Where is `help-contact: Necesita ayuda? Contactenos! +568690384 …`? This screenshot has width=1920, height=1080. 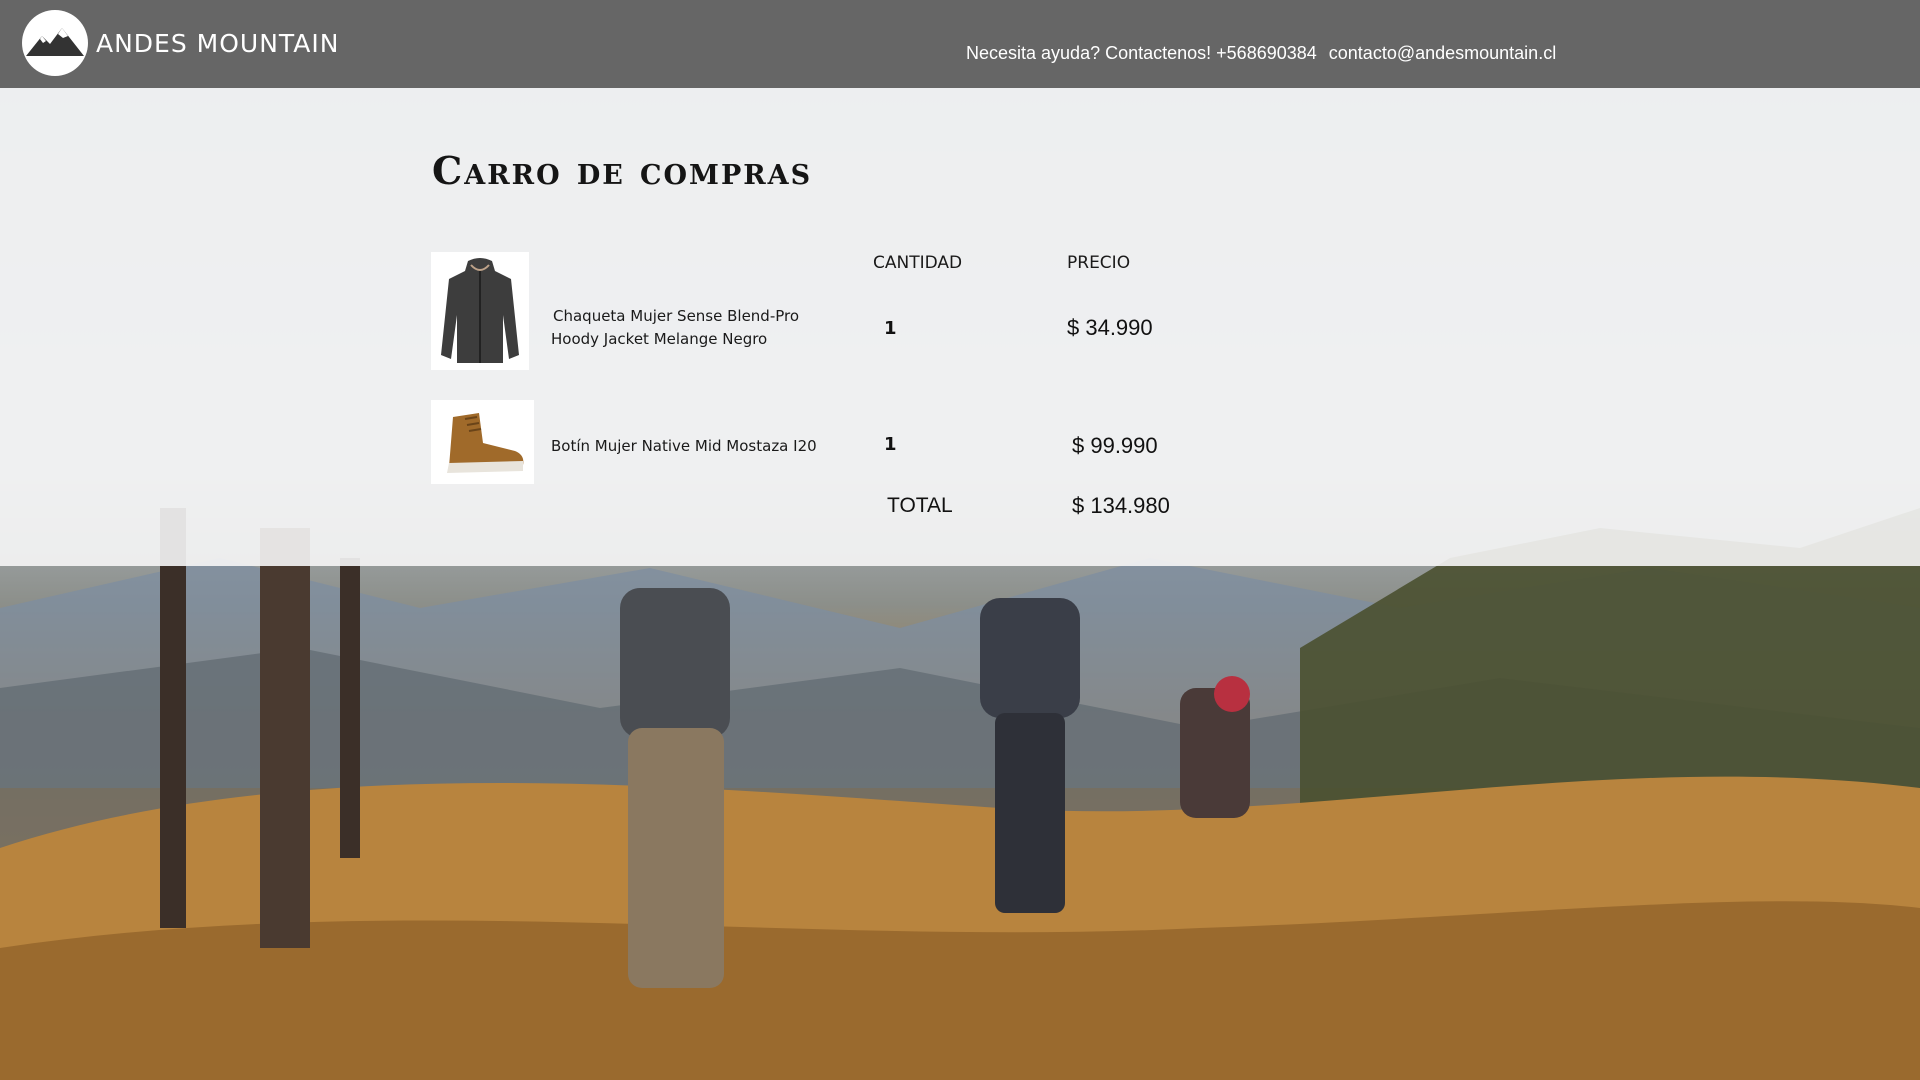 help-contact: Necesita ayuda? Contactenos! +568690384 … is located at coordinates (1264, 53).